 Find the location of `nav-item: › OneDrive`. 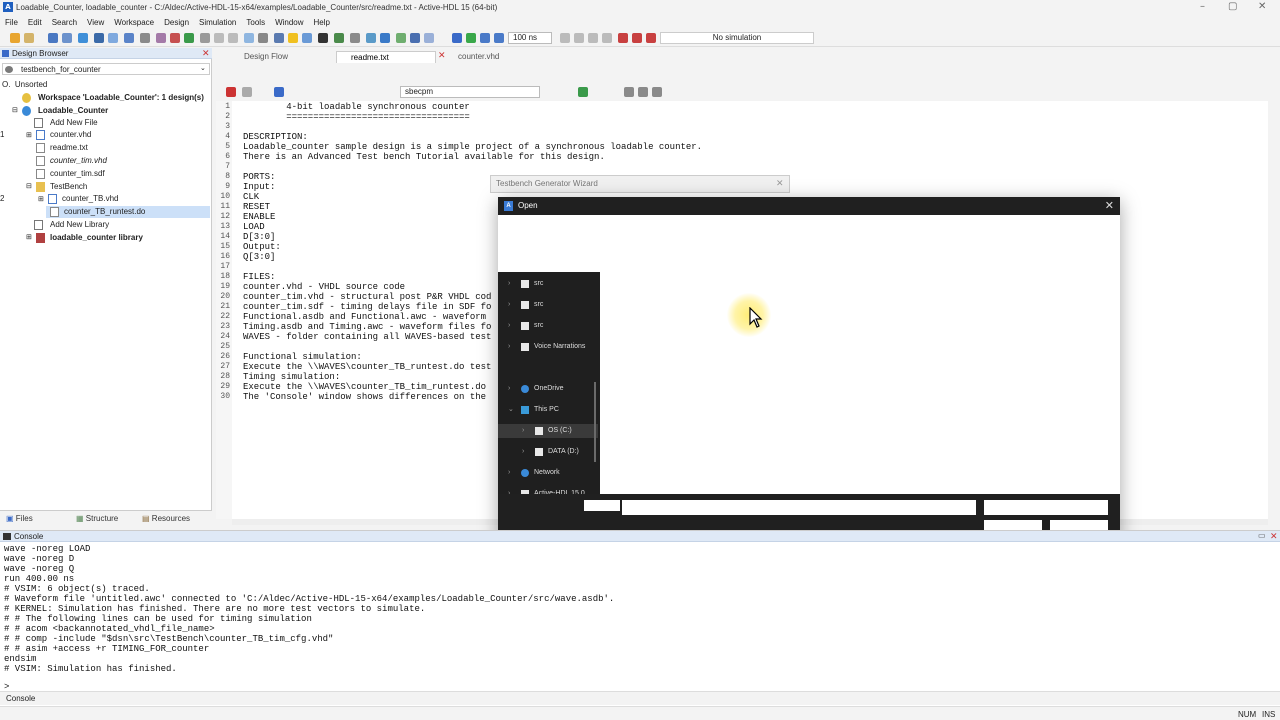

nav-item: › OneDrive is located at coordinates (548, 389).